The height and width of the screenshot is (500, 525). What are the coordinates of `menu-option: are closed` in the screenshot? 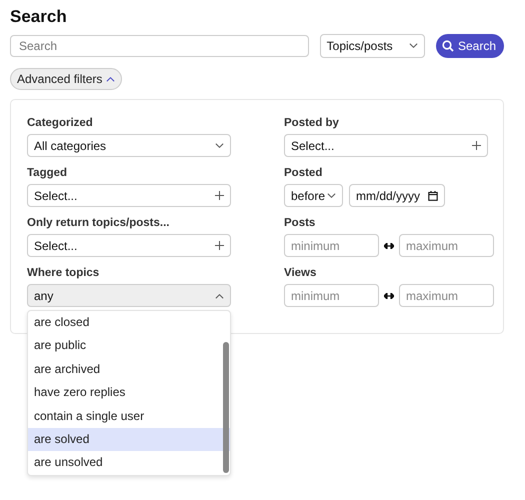 It's located at (129, 322).